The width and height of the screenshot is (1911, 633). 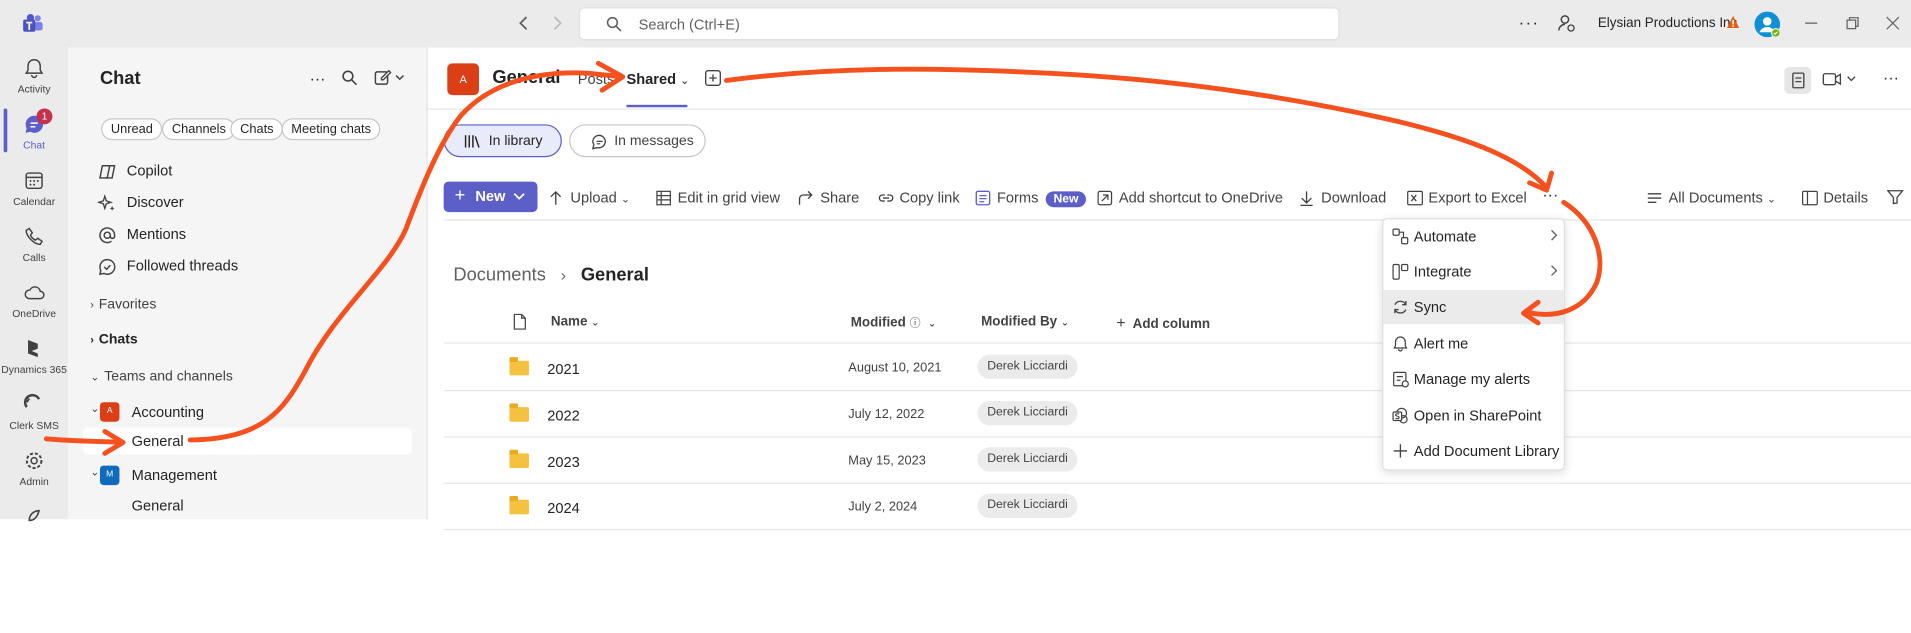 I want to click on rail-item-calls: Calls, so click(x=34, y=244).